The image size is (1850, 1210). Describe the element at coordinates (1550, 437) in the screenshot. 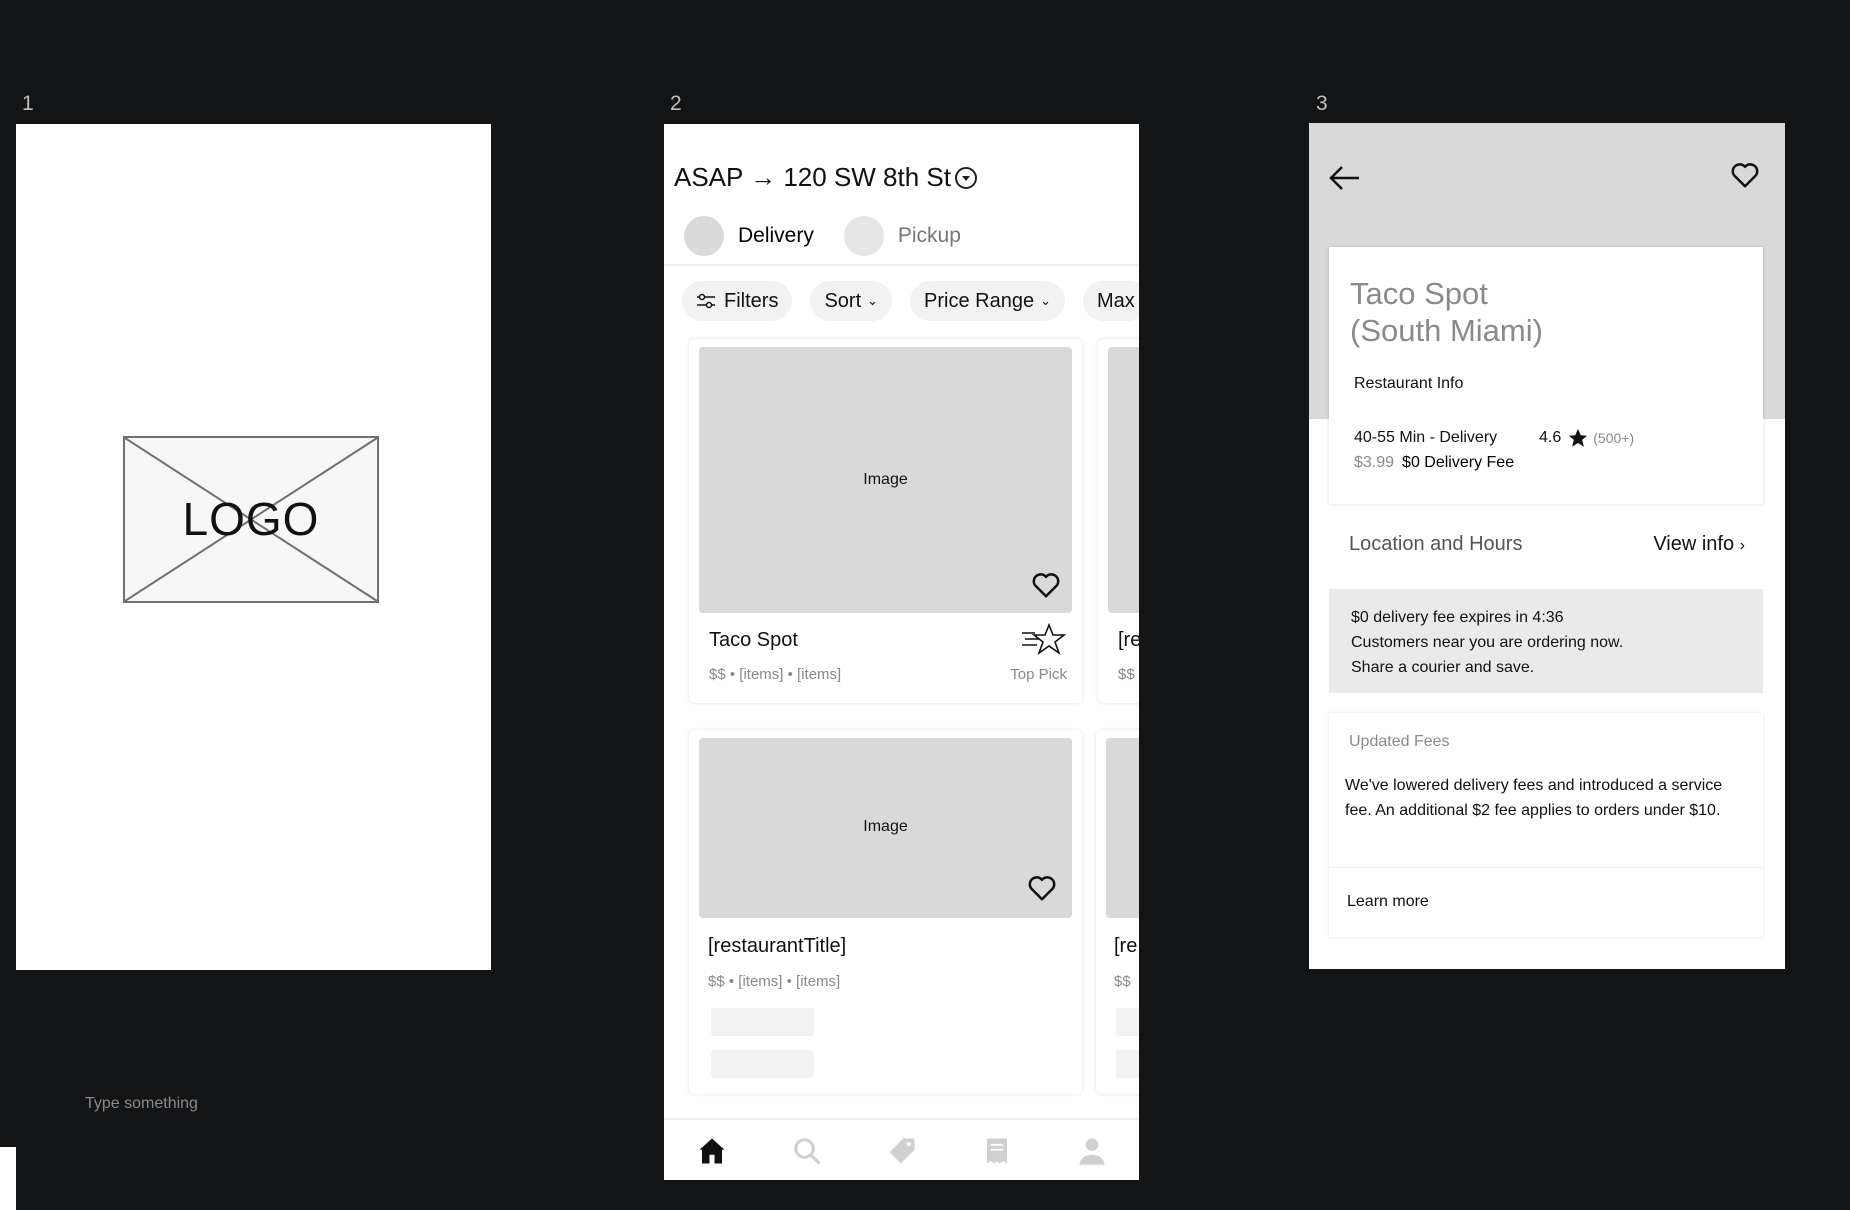

I see `rating-value: 4.6` at that location.